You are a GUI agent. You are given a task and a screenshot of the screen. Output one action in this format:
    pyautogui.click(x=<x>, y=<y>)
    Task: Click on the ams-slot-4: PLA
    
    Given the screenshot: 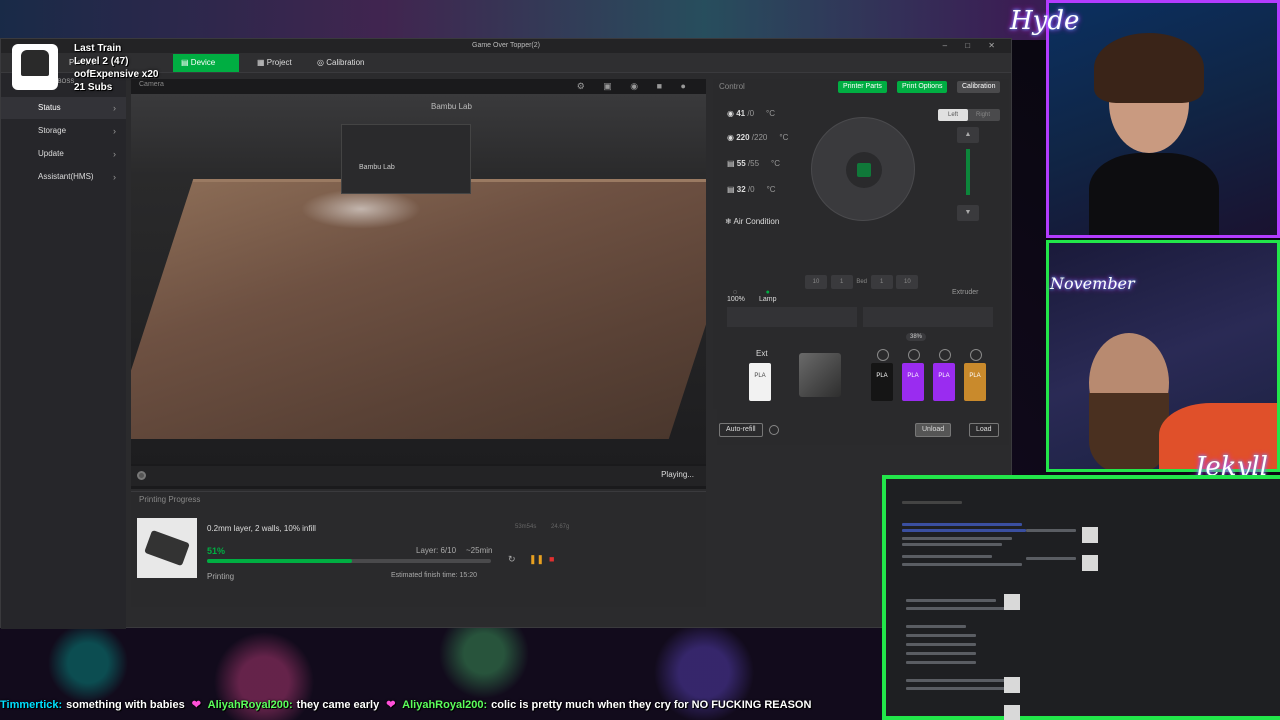 What is the action you would take?
    pyautogui.click(x=975, y=382)
    